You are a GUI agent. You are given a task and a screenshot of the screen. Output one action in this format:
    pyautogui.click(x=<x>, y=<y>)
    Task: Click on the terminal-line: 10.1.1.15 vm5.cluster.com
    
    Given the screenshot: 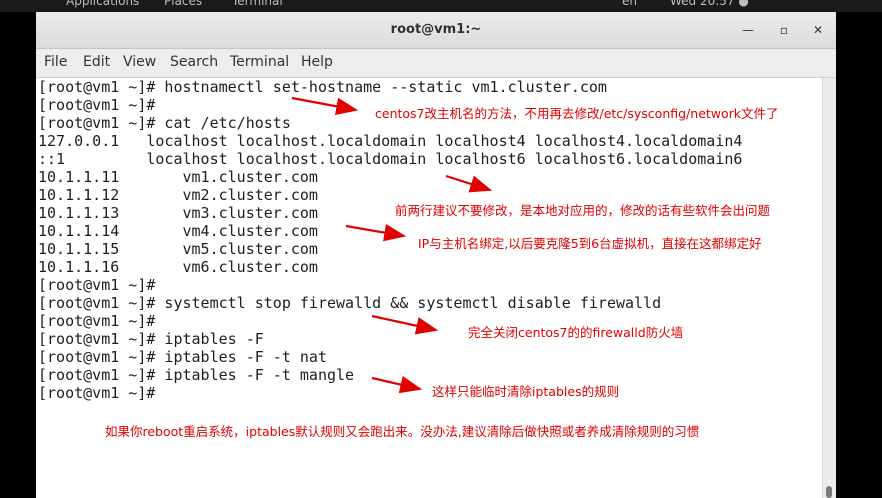 What is the action you would take?
    pyautogui.click(x=178, y=249)
    